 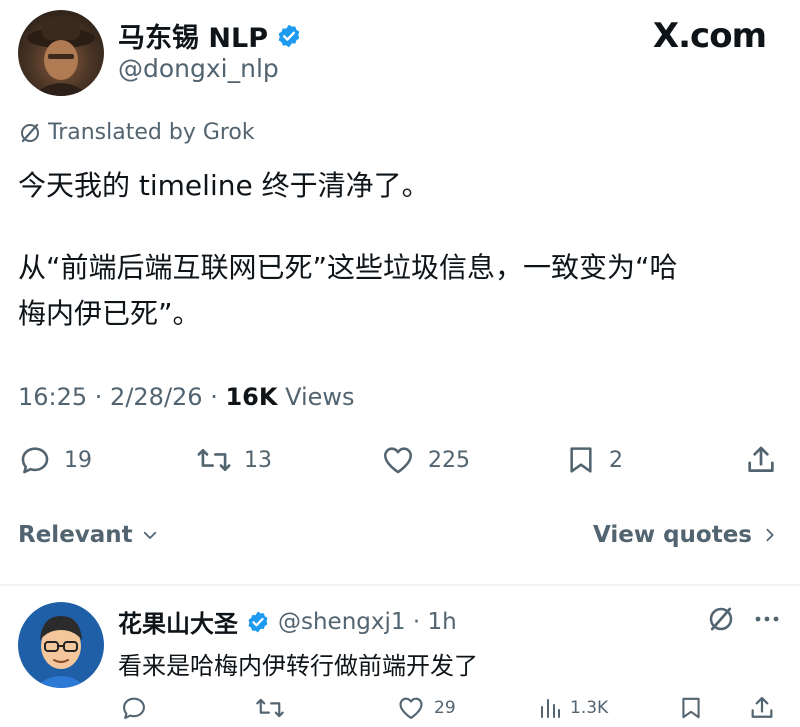 I want to click on bookmark-button: 2, so click(x=594, y=460).